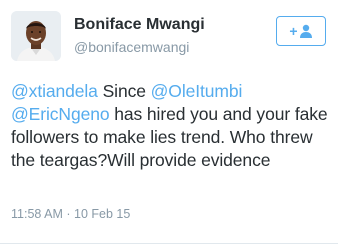 This screenshot has height=244, width=338. Describe the element at coordinates (293, 31) in the screenshot. I see `follow-plus-label: +` at that location.